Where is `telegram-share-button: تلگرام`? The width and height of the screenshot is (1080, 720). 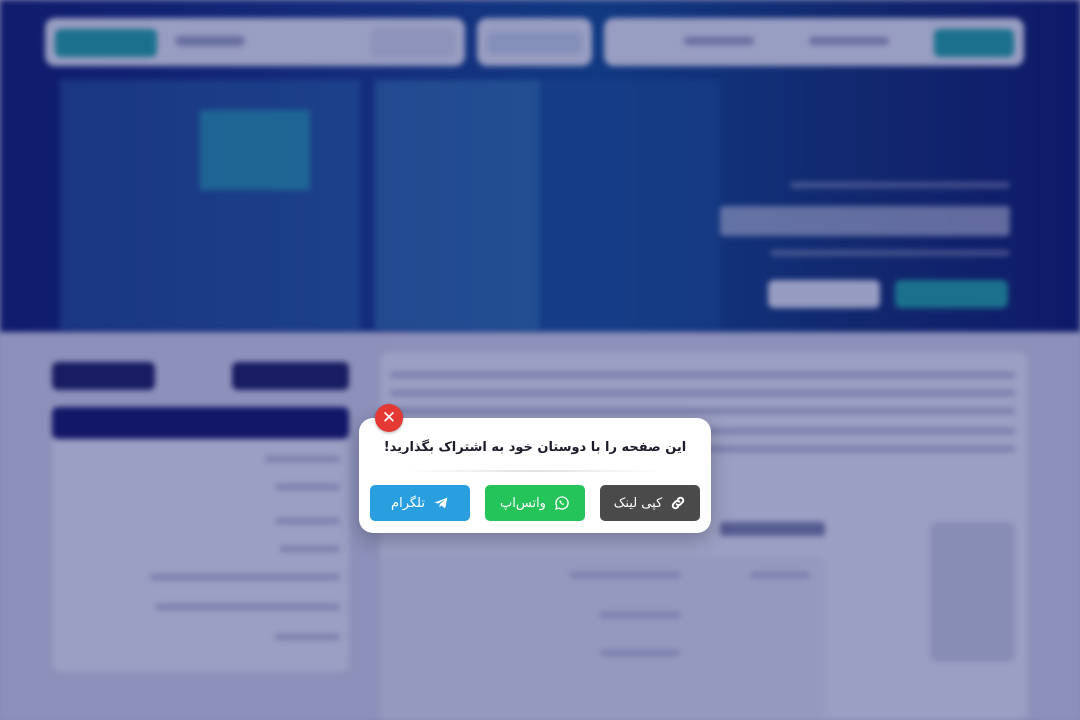 telegram-share-button: تلگرام is located at coordinates (420, 503).